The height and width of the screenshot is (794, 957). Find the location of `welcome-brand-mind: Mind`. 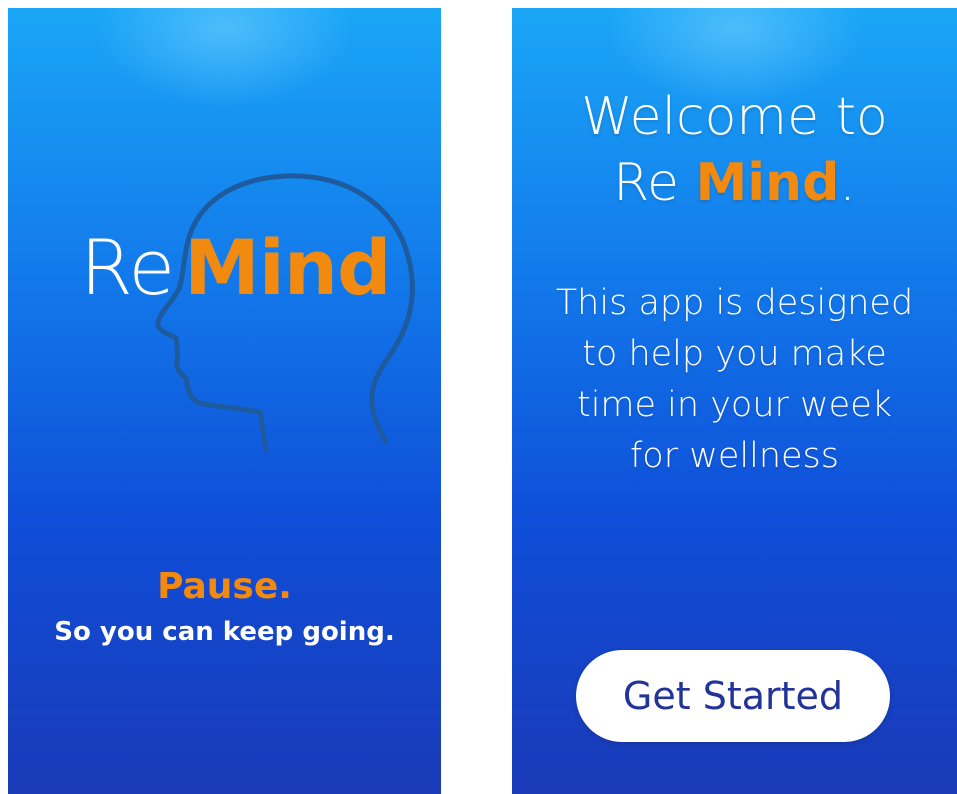

welcome-brand-mind: Mind is located at coordinates (767, 183).